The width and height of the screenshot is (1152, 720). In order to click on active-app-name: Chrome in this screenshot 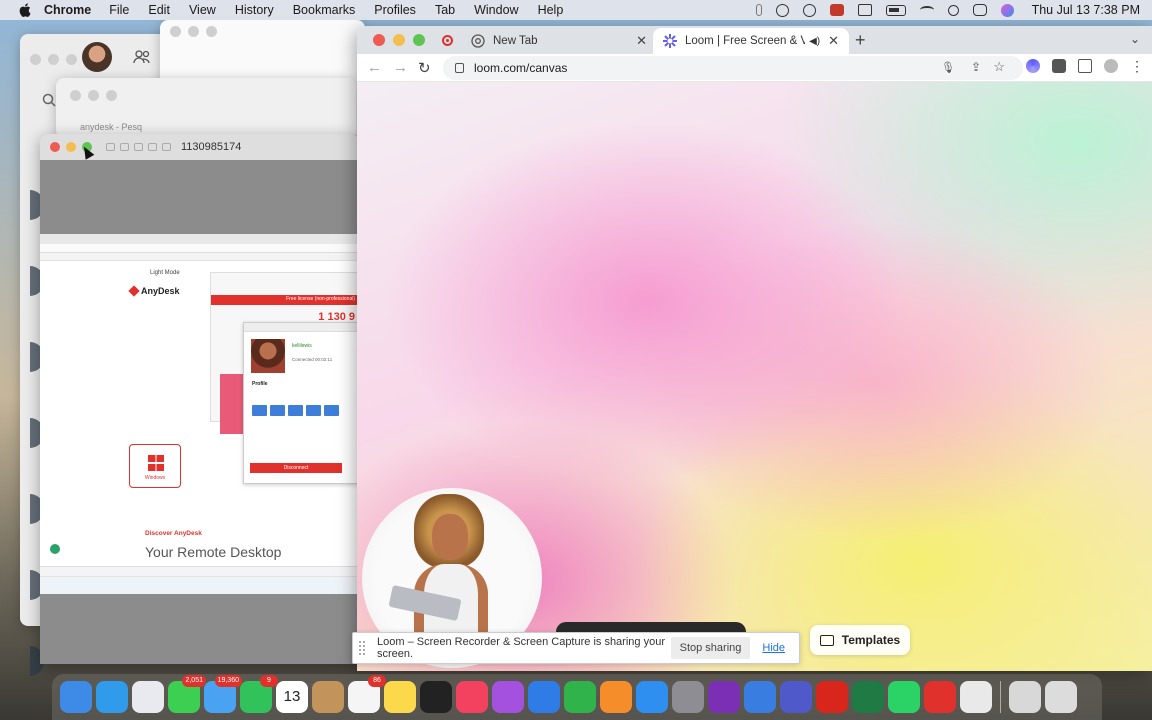, I will do `click(67, 10)`.